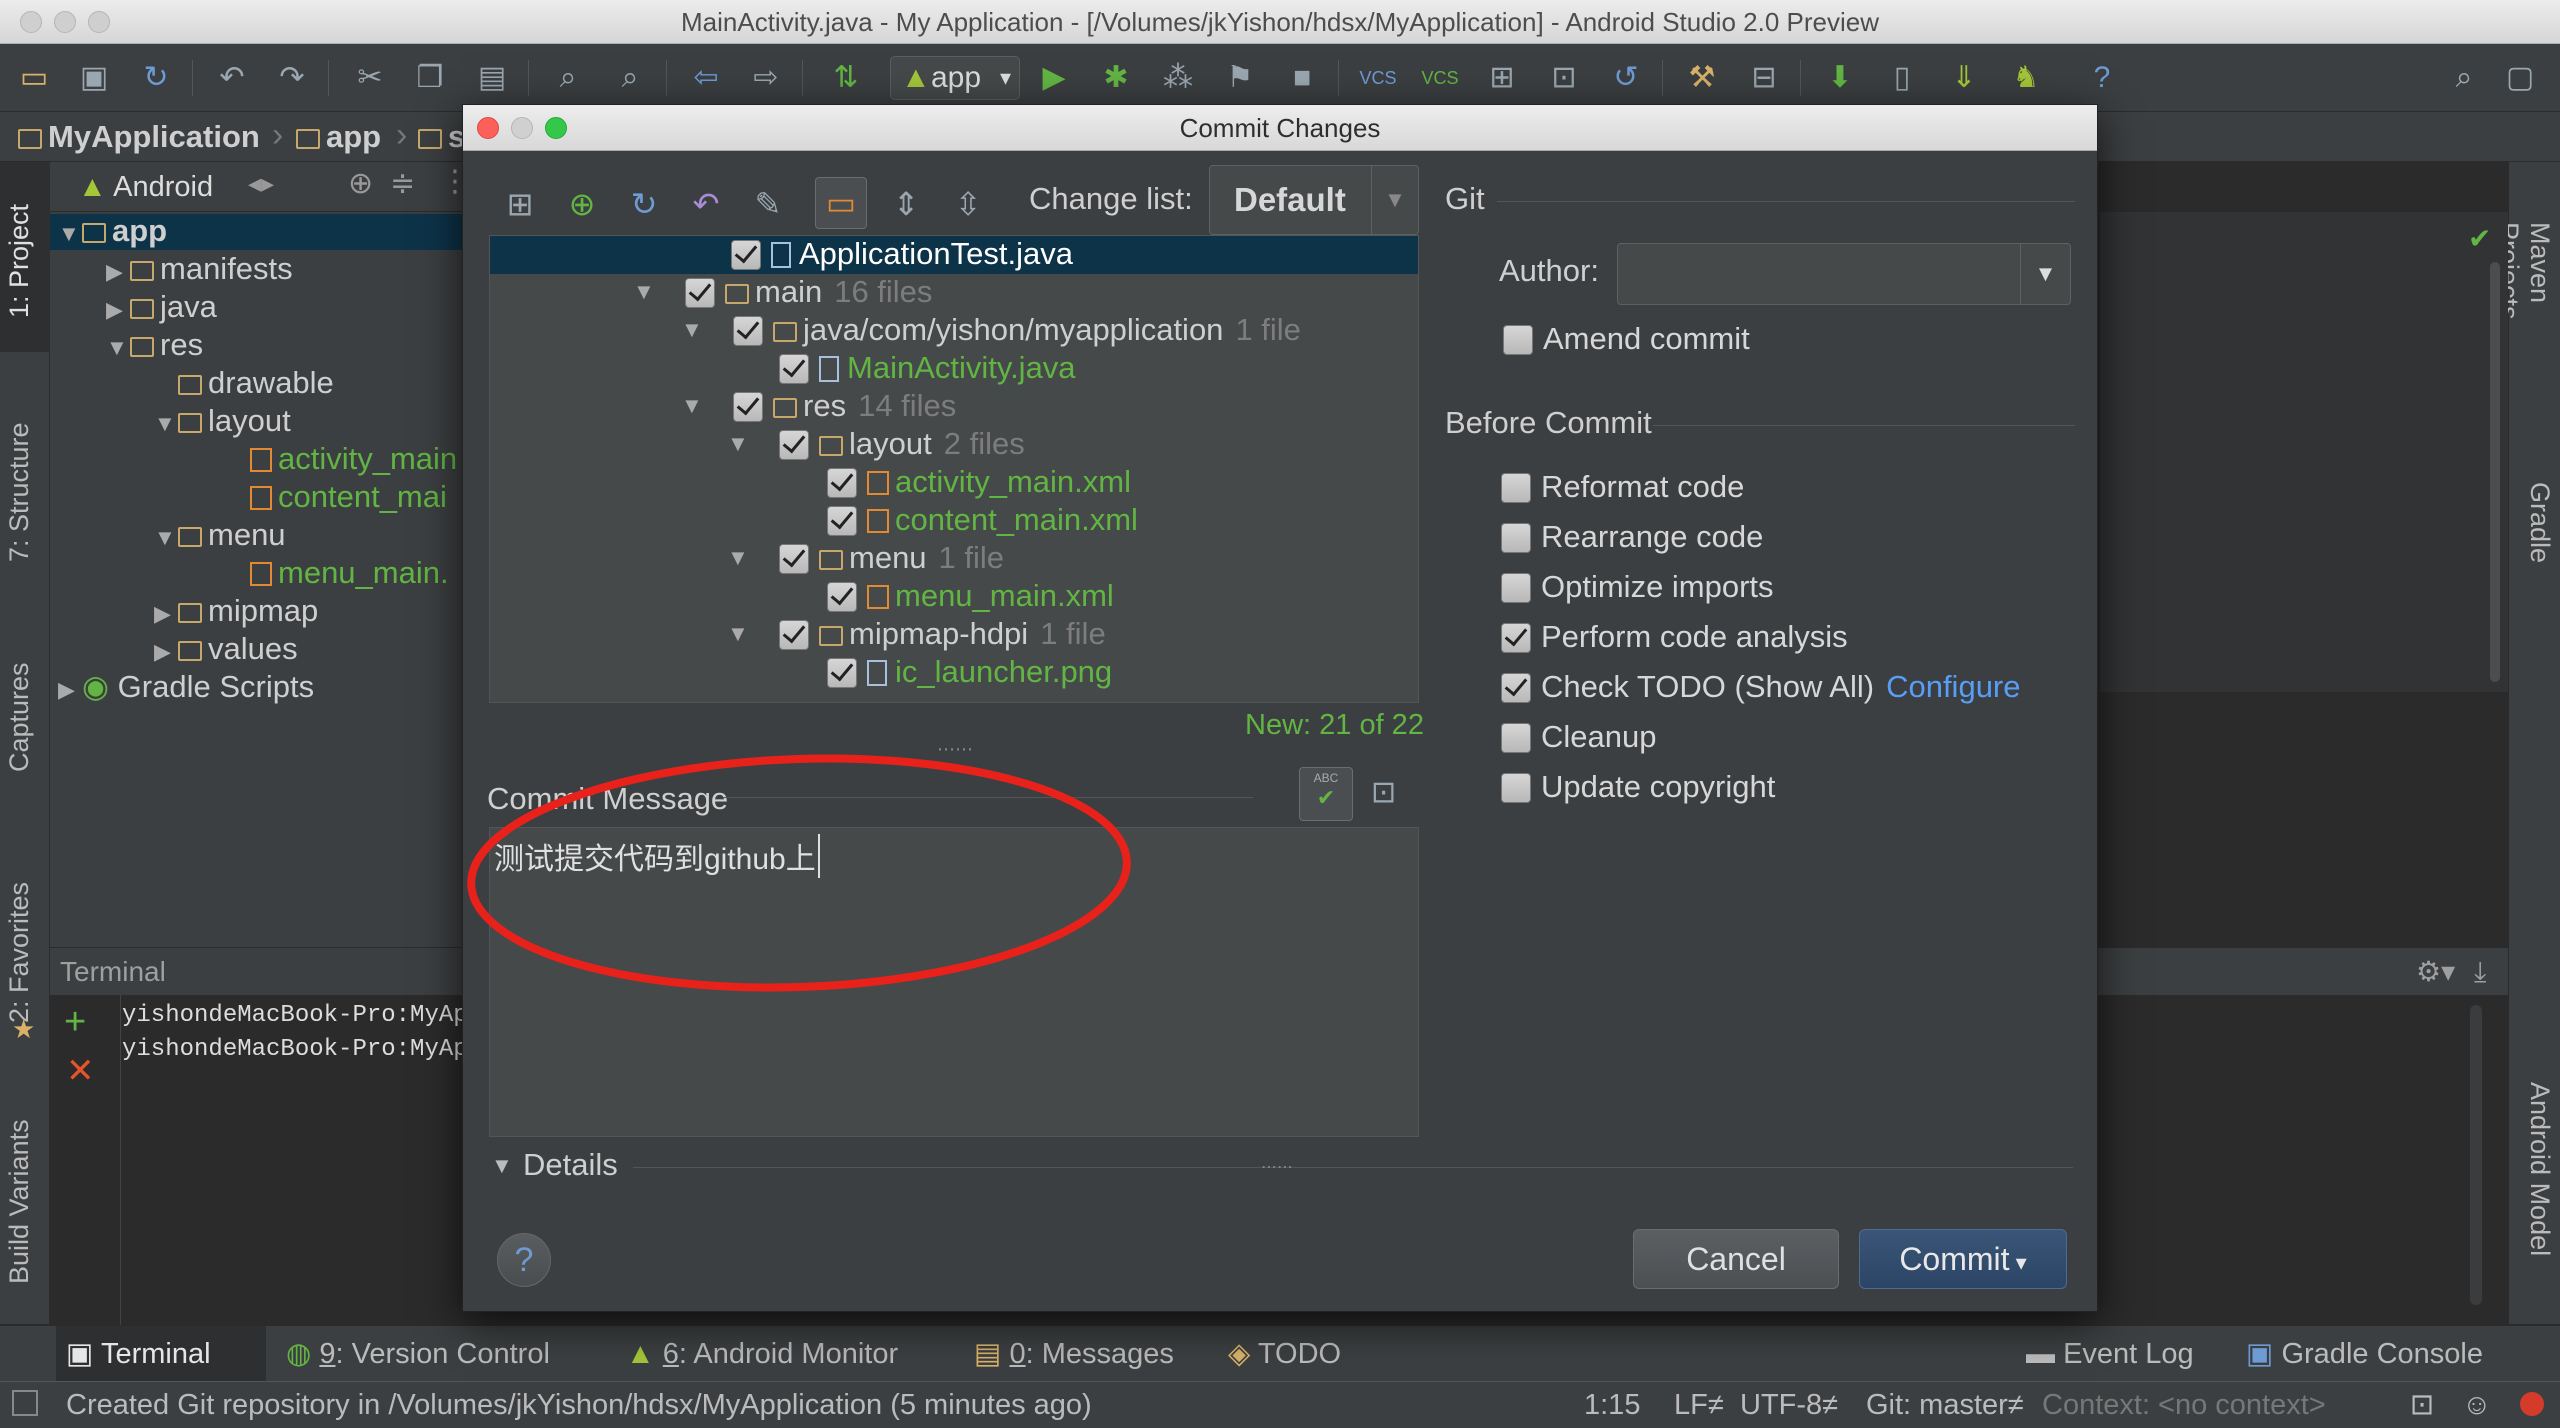 The height and width of the screenshot is (1428, 2560). I want to click on splitter-handle-icon: ⋯⋯, so click(1277, 1167).